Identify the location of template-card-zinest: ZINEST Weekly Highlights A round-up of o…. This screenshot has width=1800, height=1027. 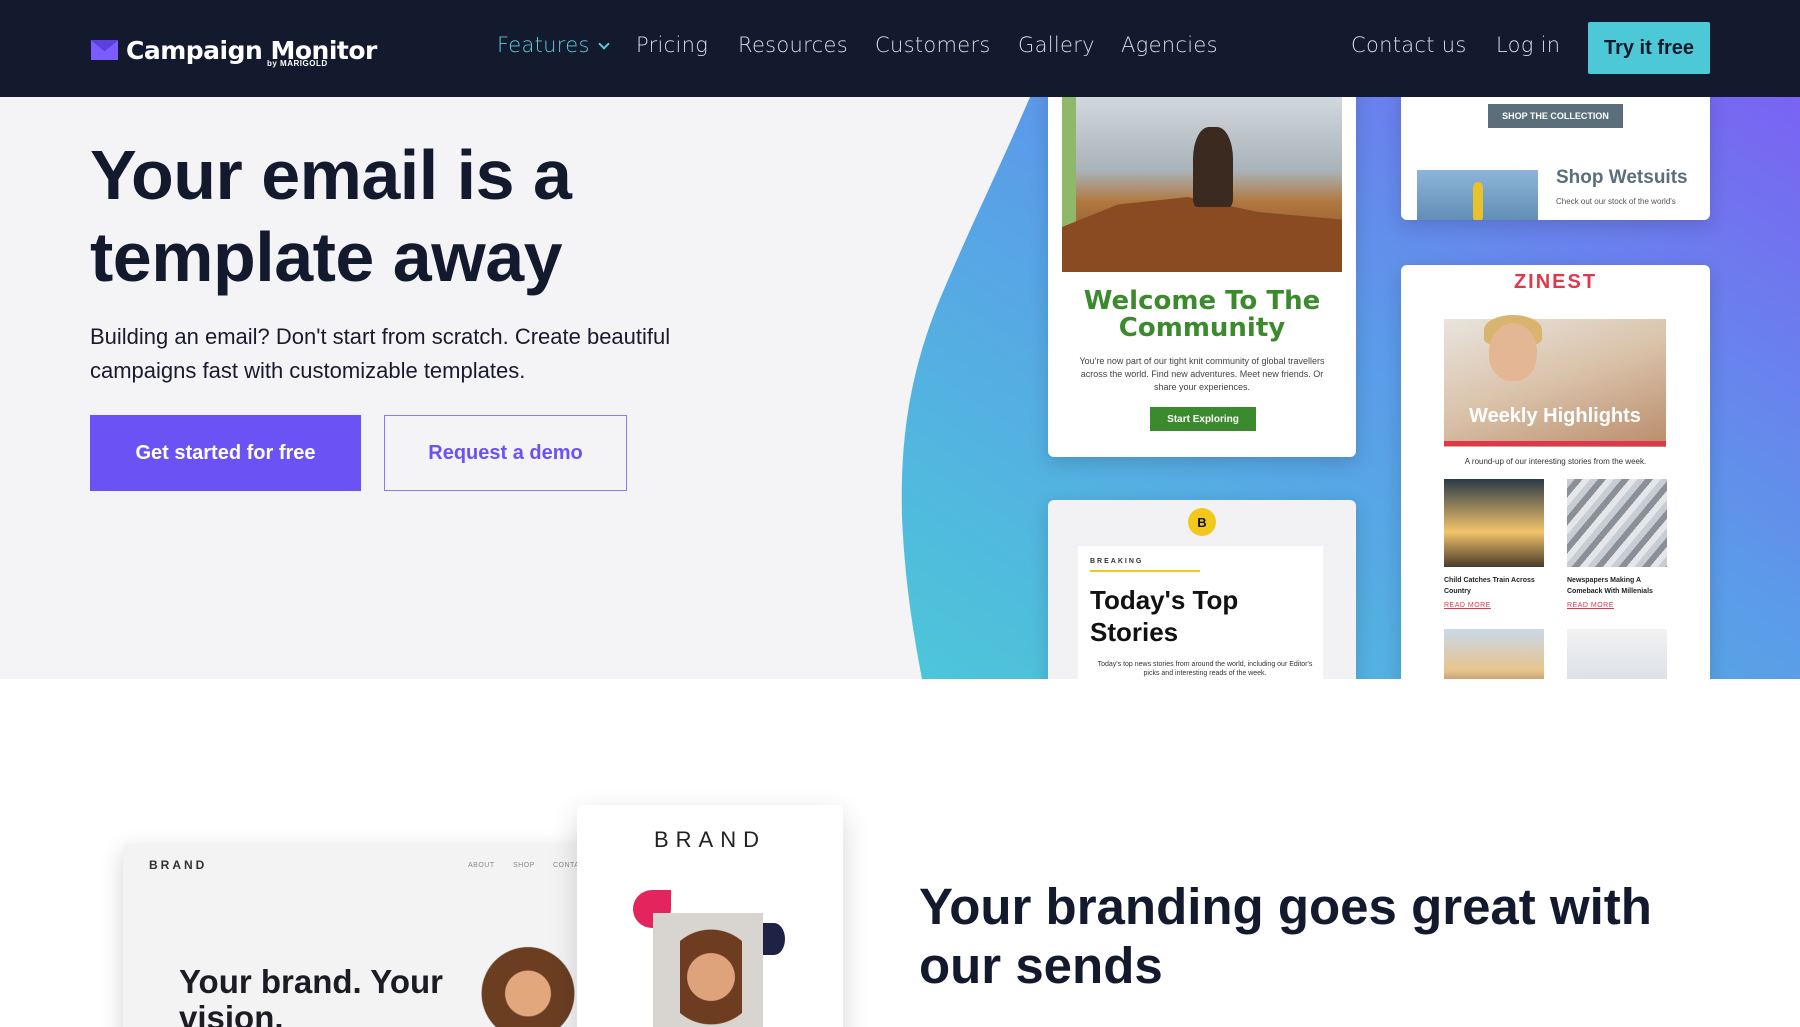
(1555, 472).